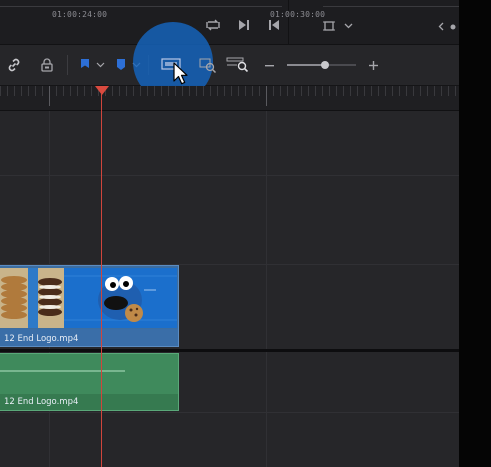 The height and width of the screenshot is (467, 491). Describe the element at coordinates (391, 6) in the screenshot. I see `secondary-scrubber-track` at that location.